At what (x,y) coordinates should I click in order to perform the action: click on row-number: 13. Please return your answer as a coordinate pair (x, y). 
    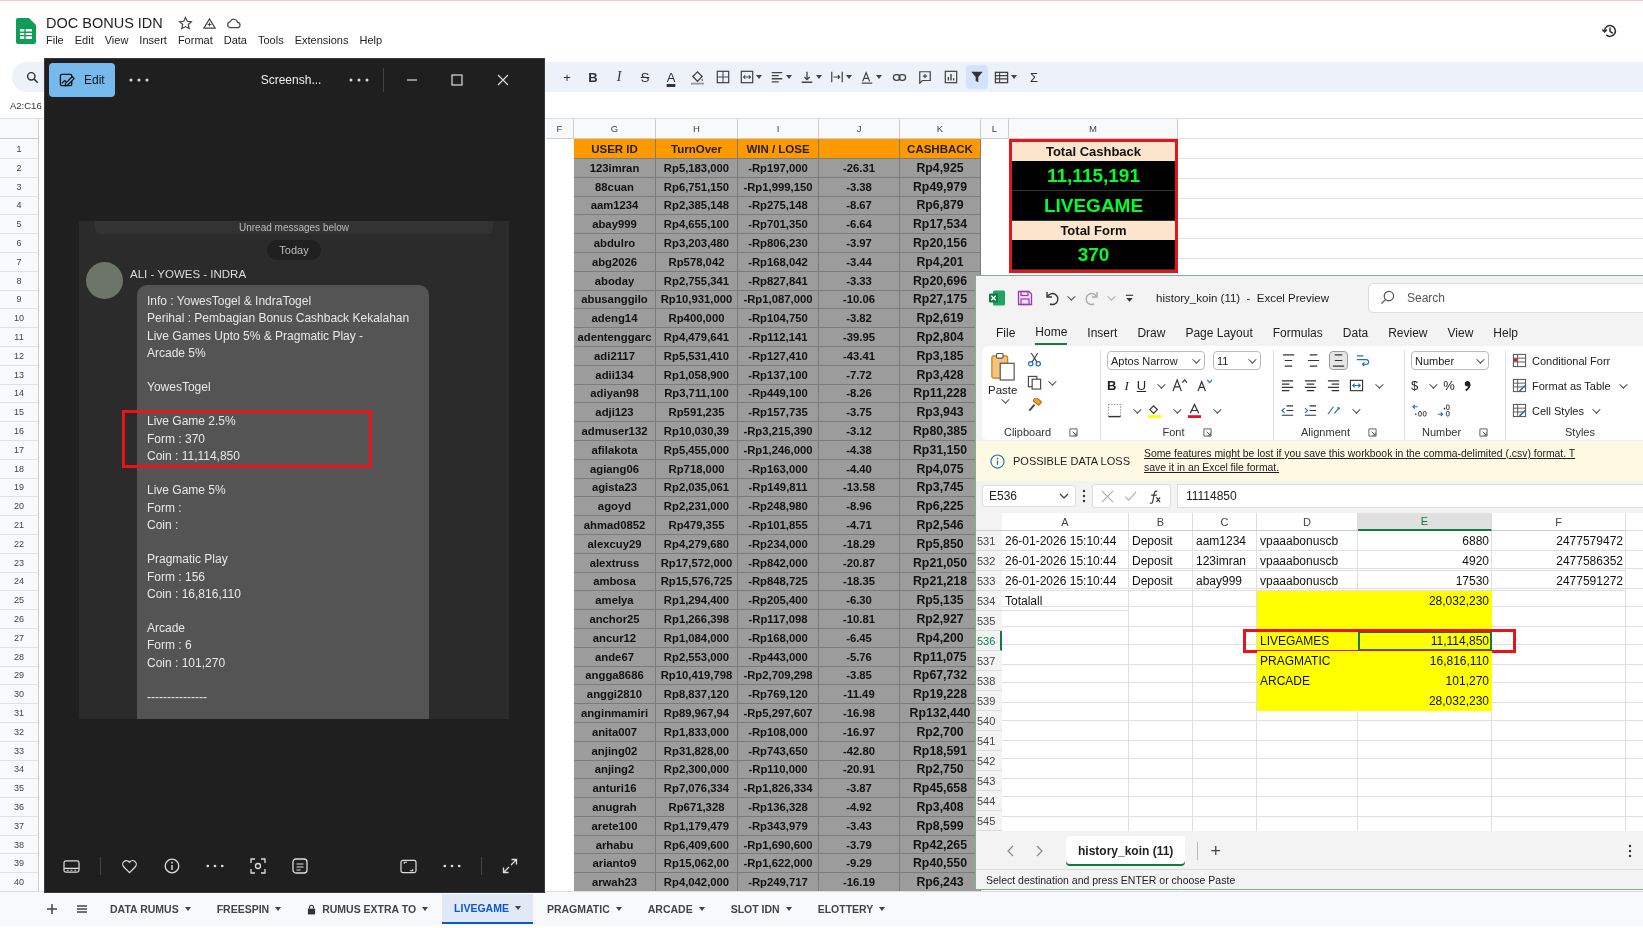
    Looking at the image, I should click on (19, 375).